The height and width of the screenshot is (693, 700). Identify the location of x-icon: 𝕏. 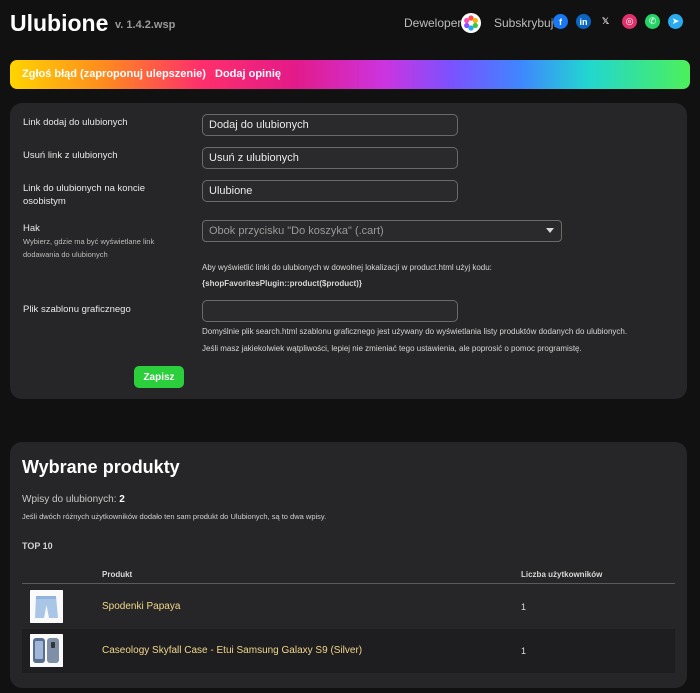
(605, 21).